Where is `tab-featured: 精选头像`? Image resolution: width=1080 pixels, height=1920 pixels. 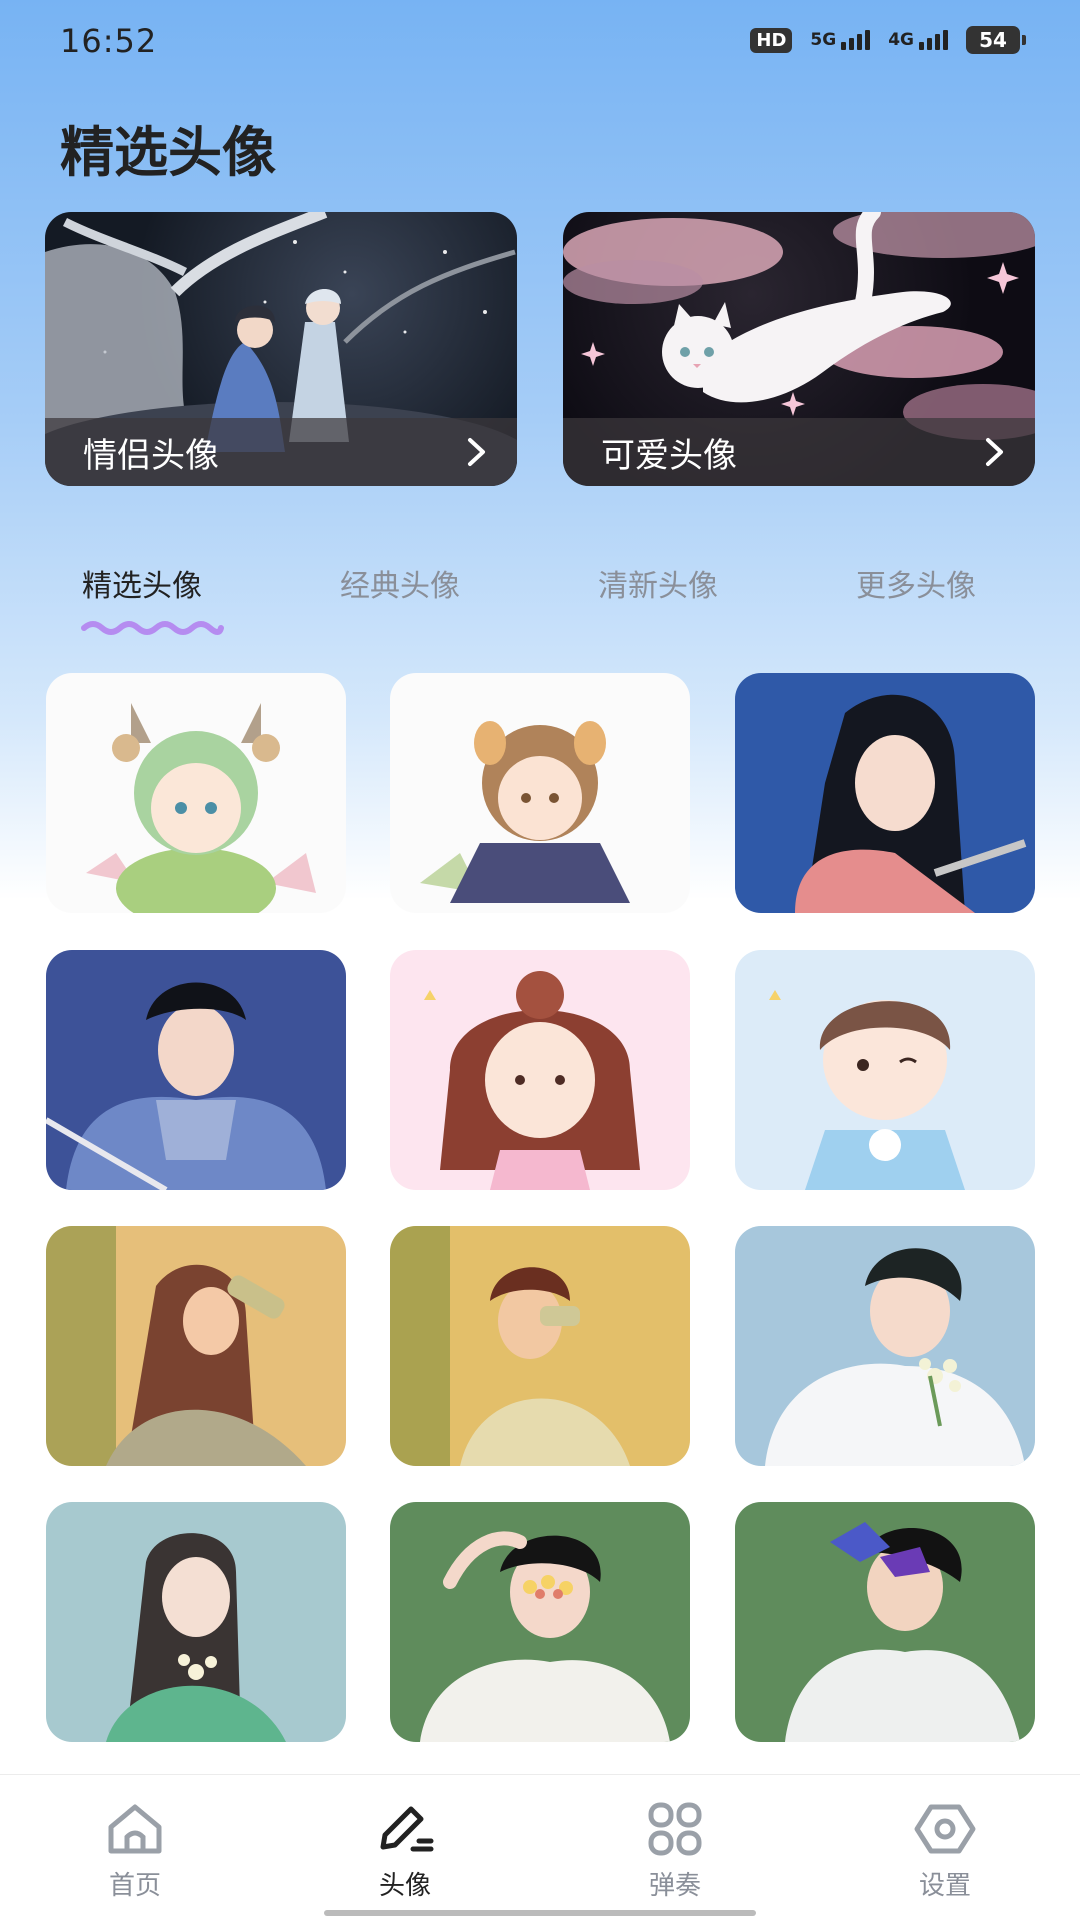 tab-featured: 精选头像 is located at coordinates (142, 583).